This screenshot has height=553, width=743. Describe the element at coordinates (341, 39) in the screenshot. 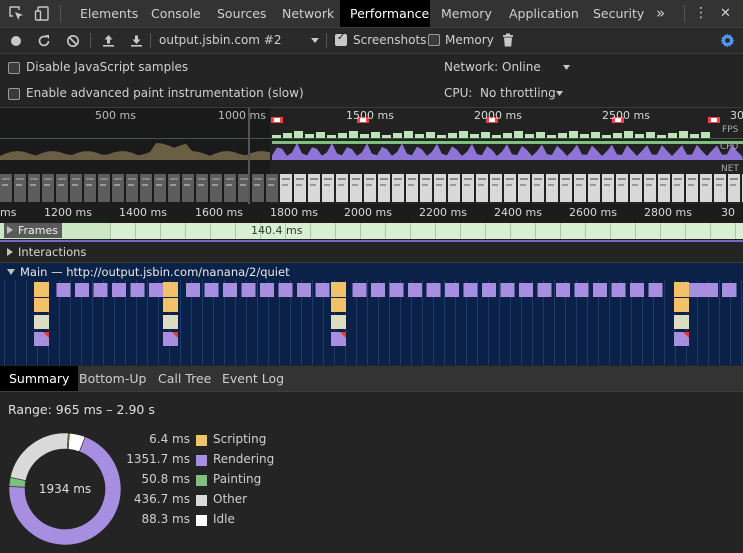

I see `screenshots-checkbox` at that location.